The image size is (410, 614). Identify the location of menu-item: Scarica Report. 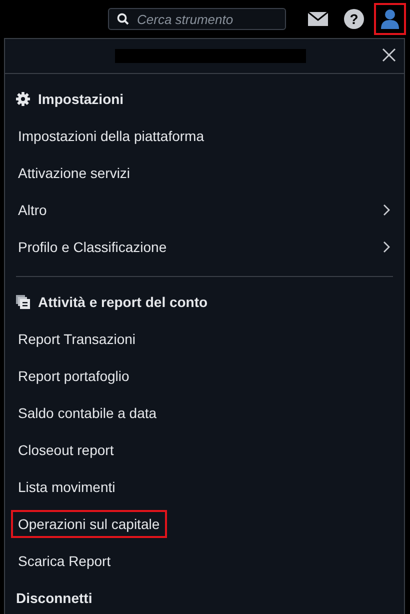
(204, 560).